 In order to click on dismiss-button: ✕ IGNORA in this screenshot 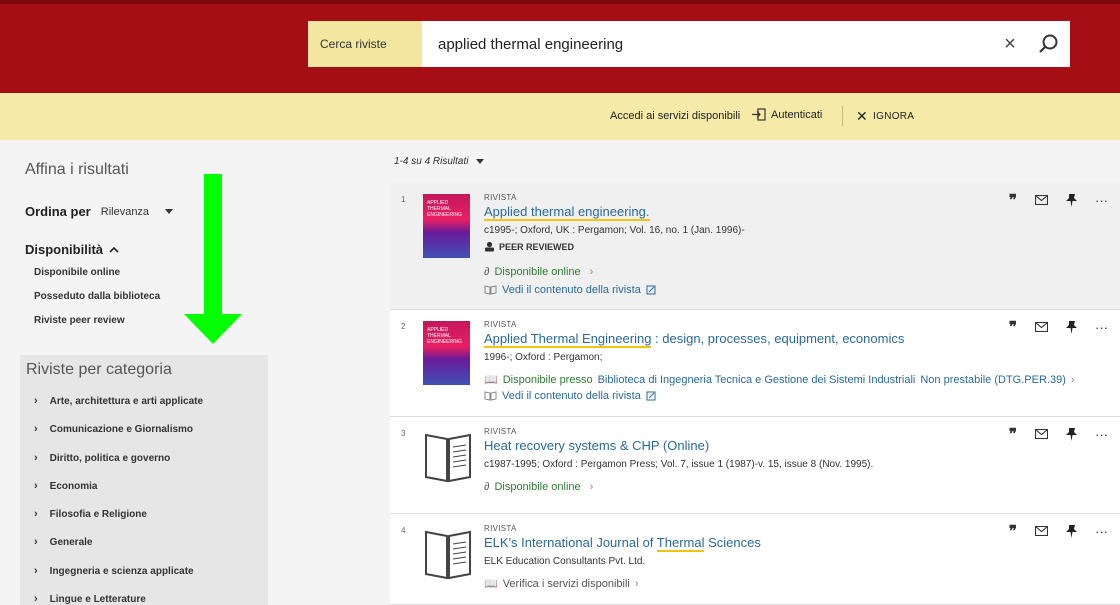, I will do `click(885, 116)`.